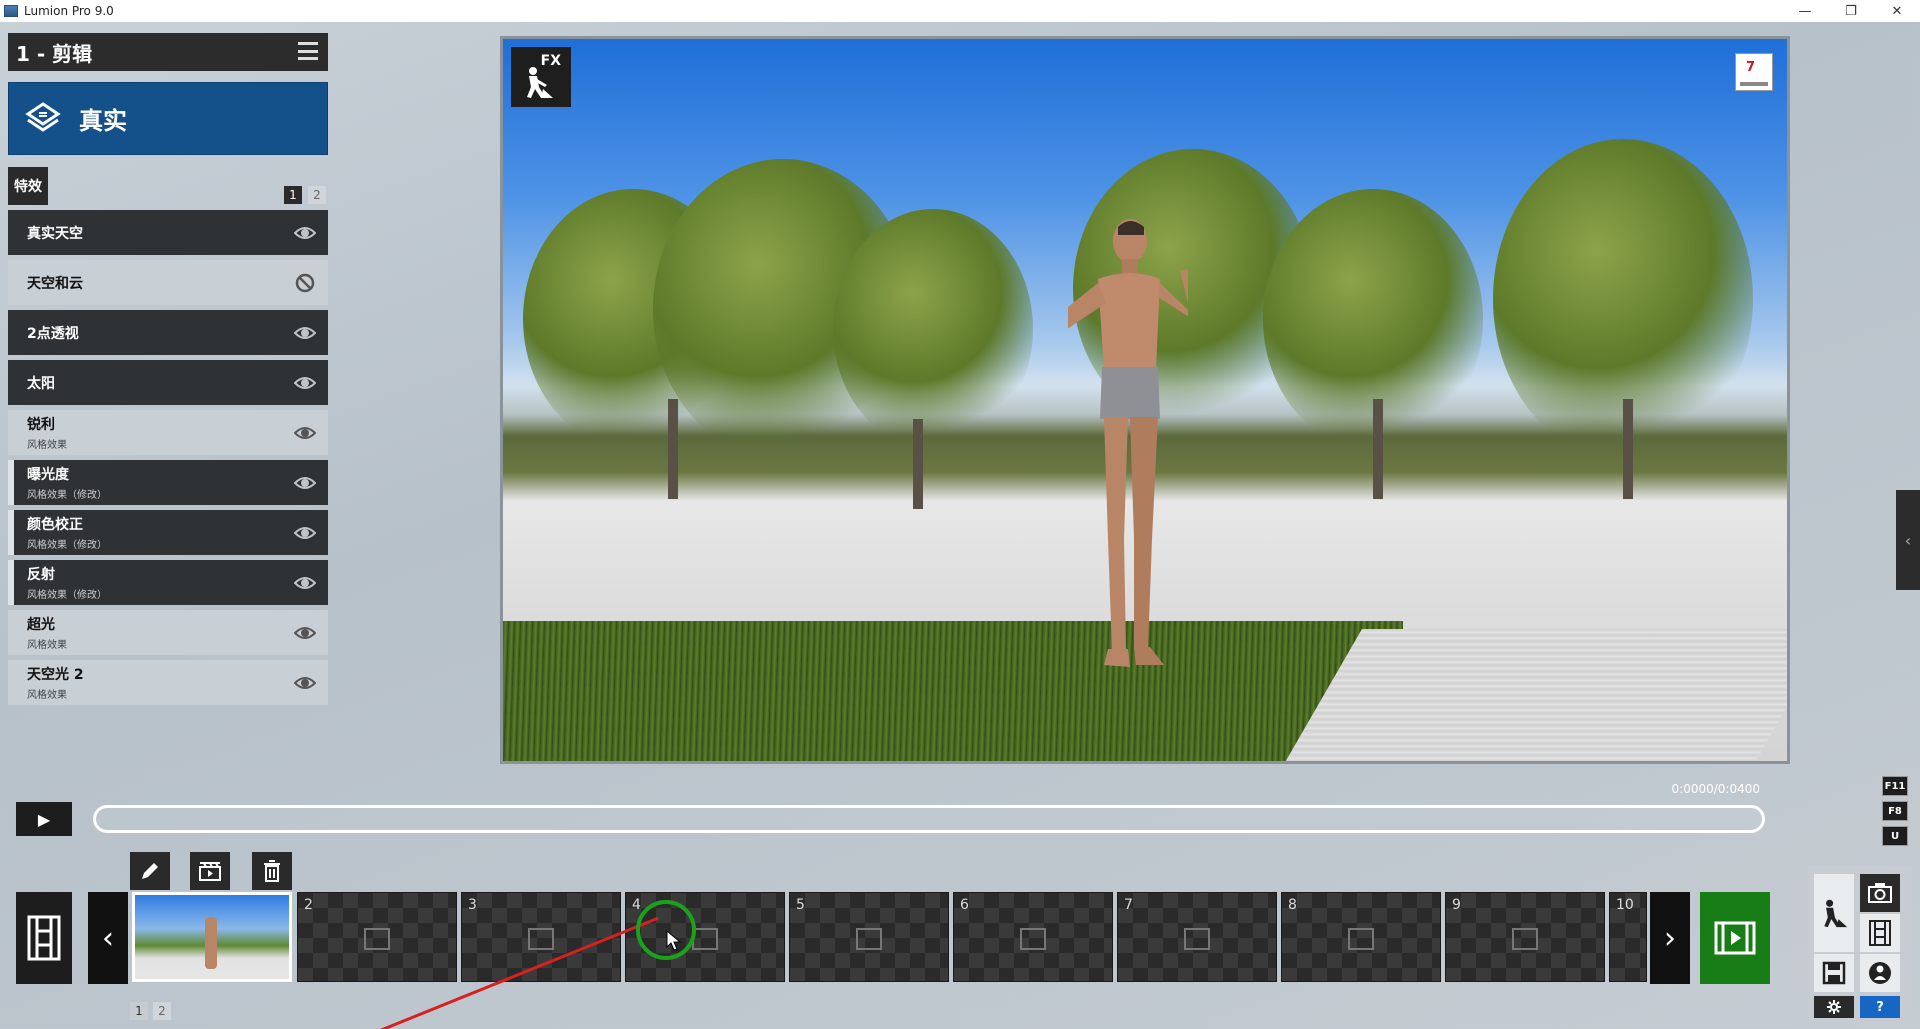  I want to click on clip-number: 7, so click(1128, 905).